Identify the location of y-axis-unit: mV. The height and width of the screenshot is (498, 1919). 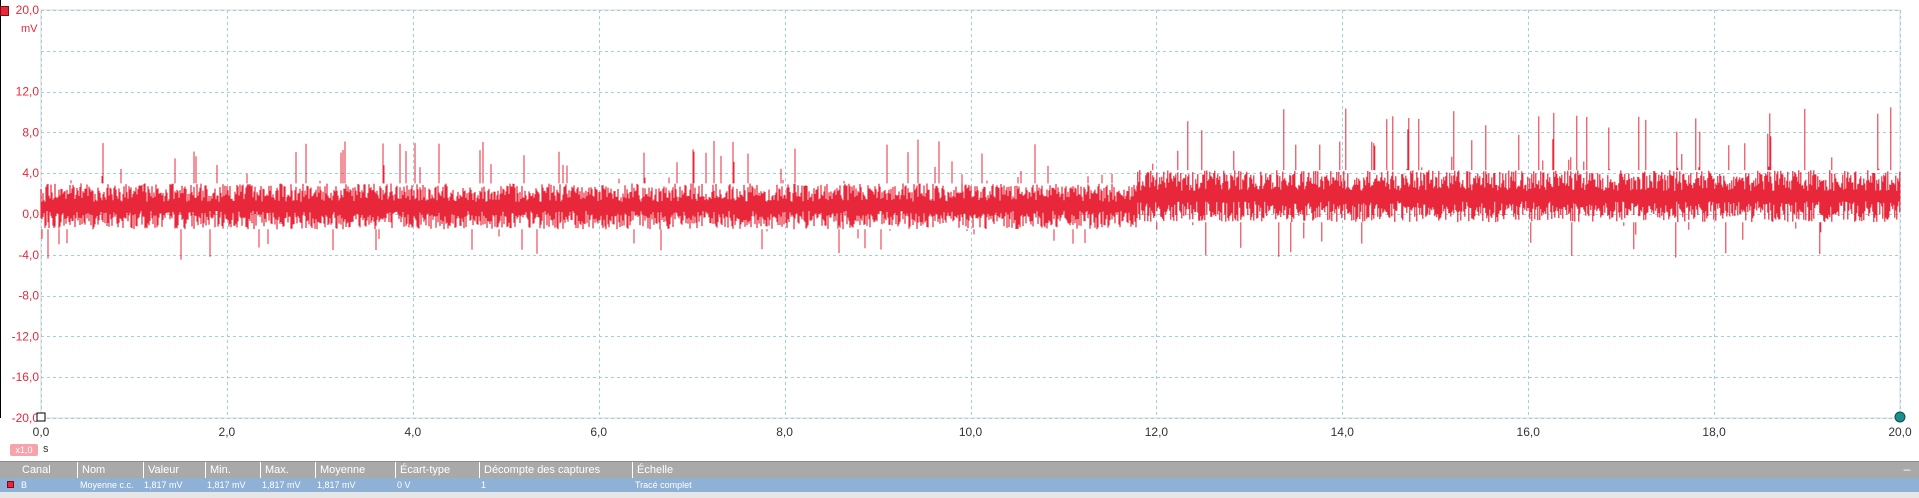
(29, 29).